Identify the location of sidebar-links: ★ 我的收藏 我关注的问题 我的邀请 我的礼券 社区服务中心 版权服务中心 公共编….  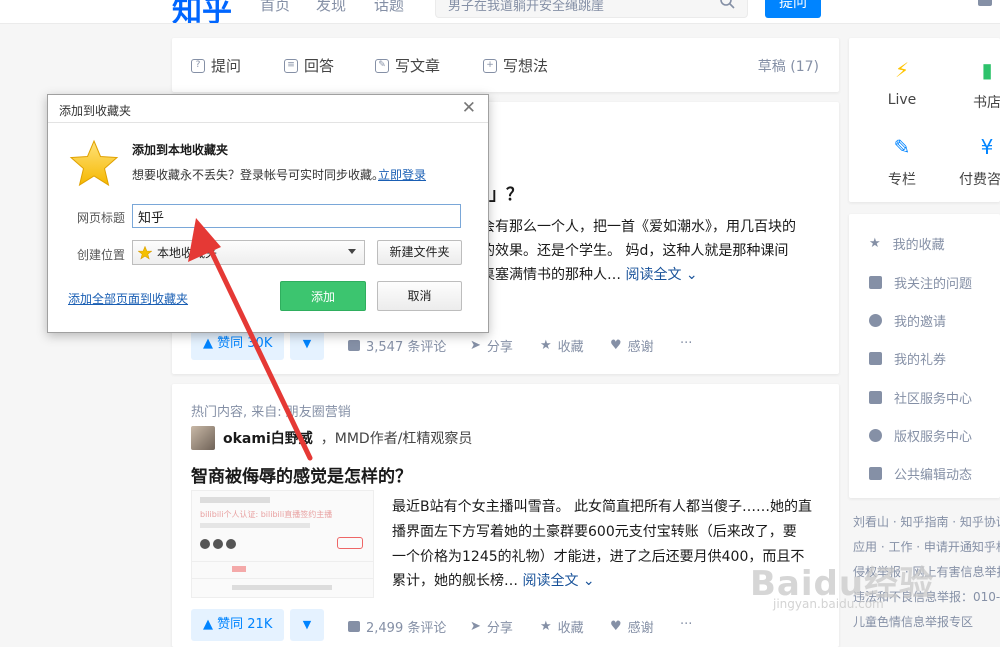
(924, 356).